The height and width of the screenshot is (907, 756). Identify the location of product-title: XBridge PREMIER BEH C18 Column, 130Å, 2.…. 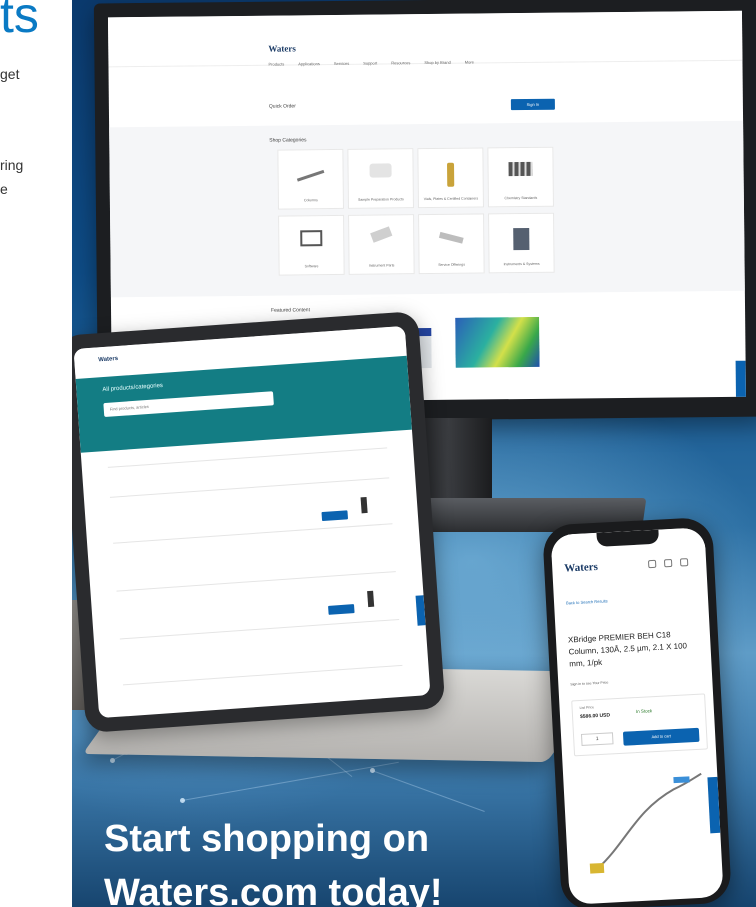
(627, 649).